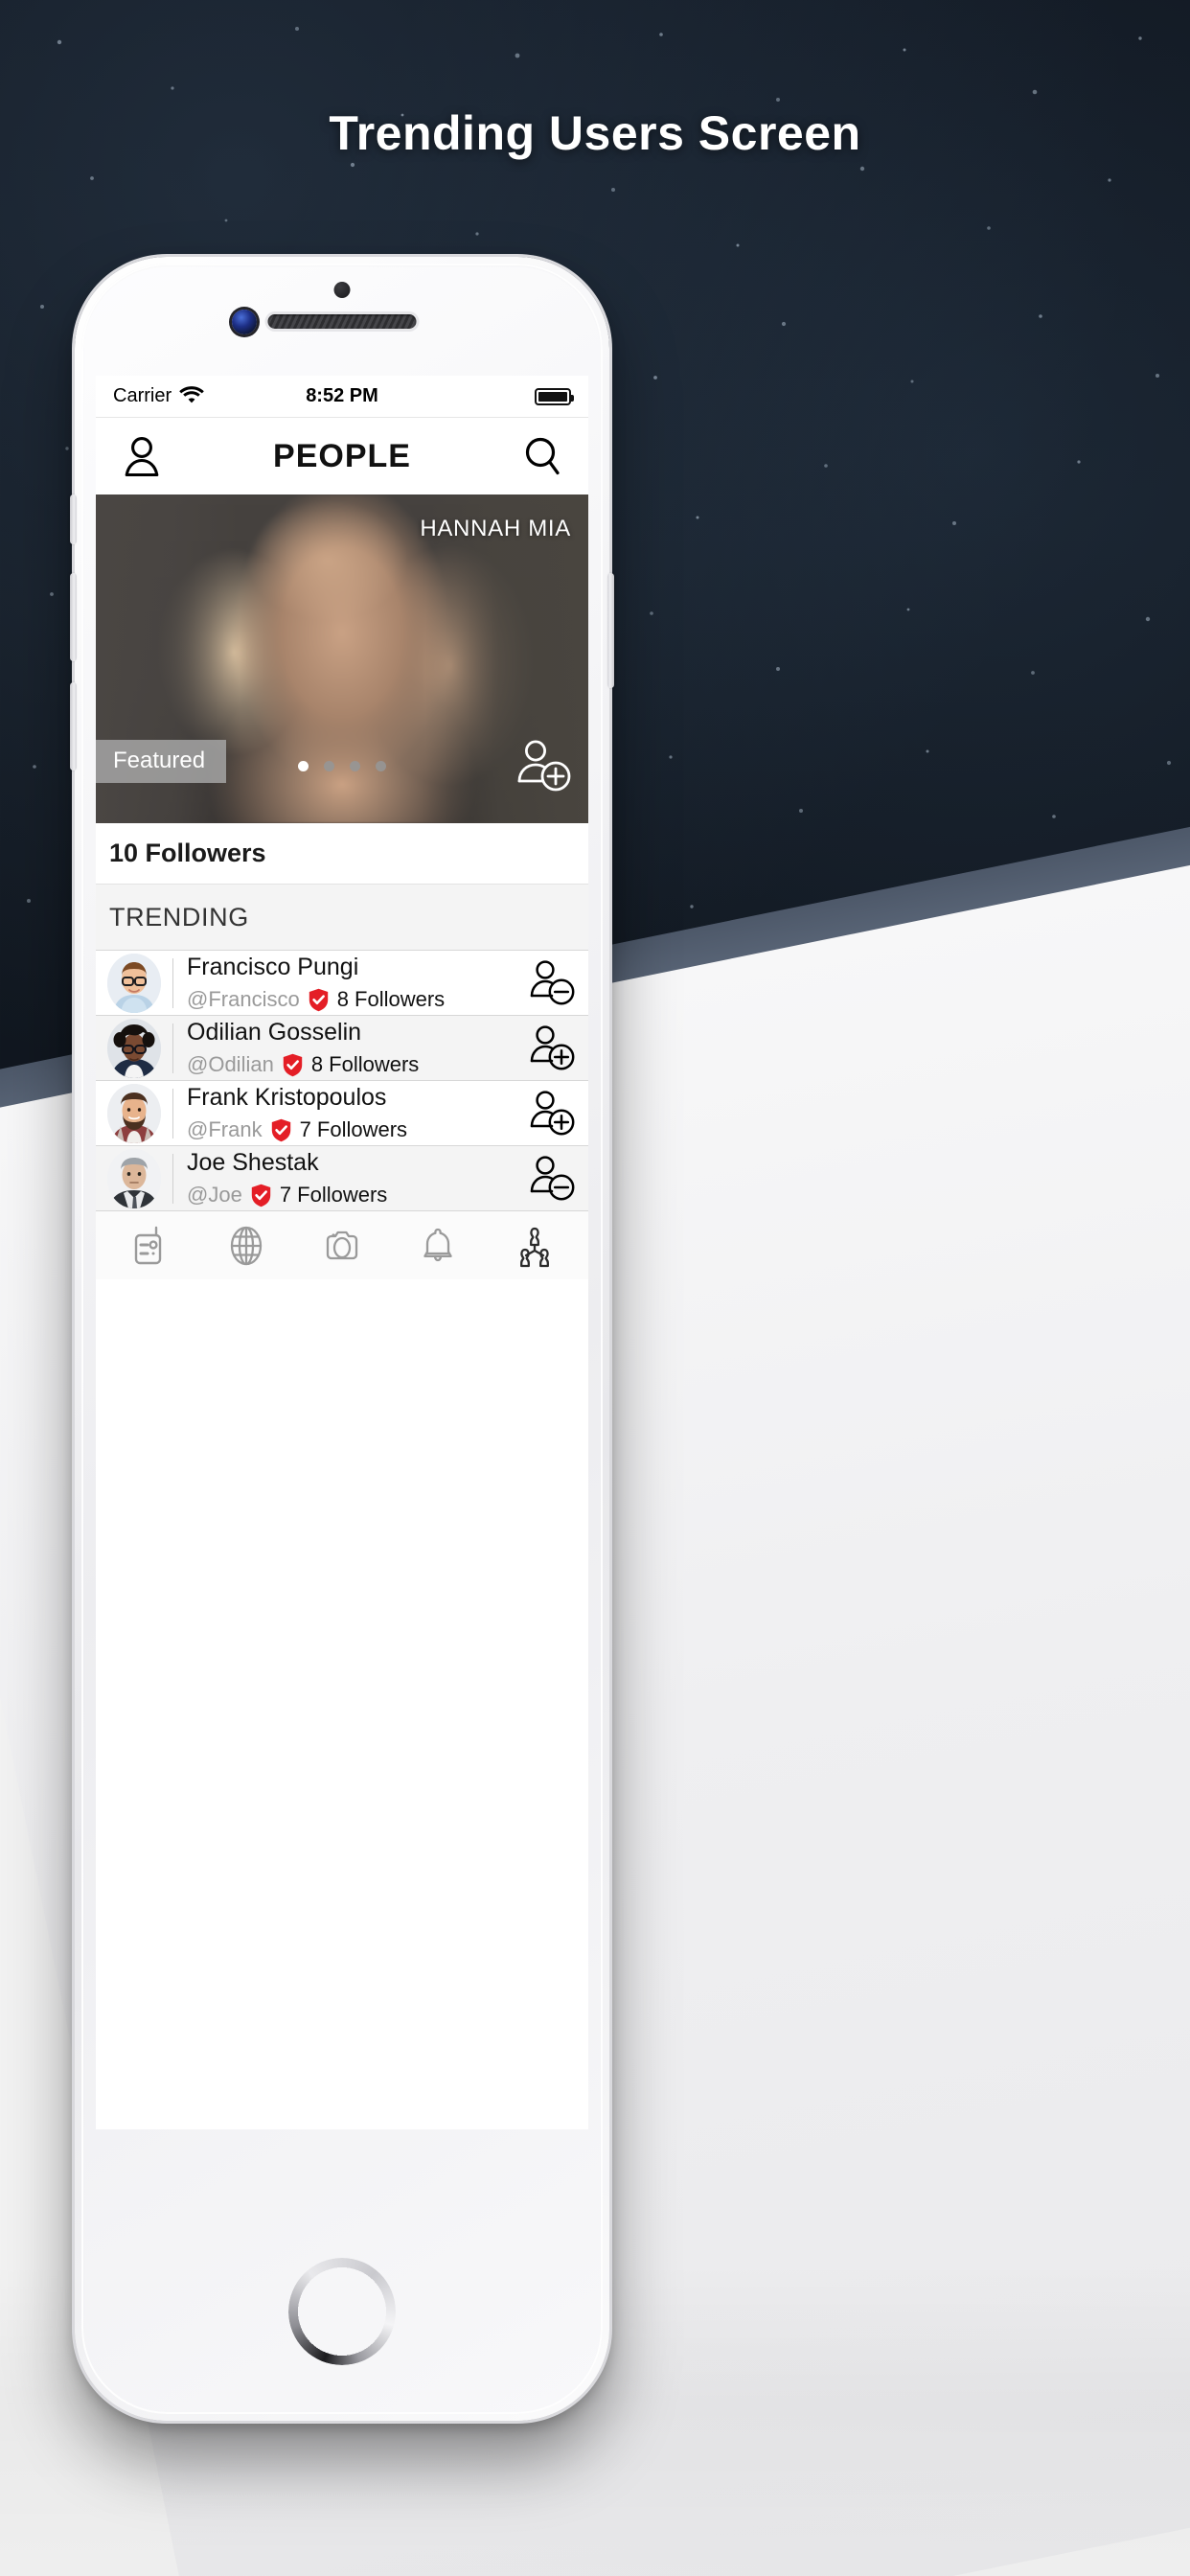 The image size is (1190, 2576). What do you see at coordinates (74, 519) in the screenshot?
I see `silent-switch` at bounding box center [74, 519].